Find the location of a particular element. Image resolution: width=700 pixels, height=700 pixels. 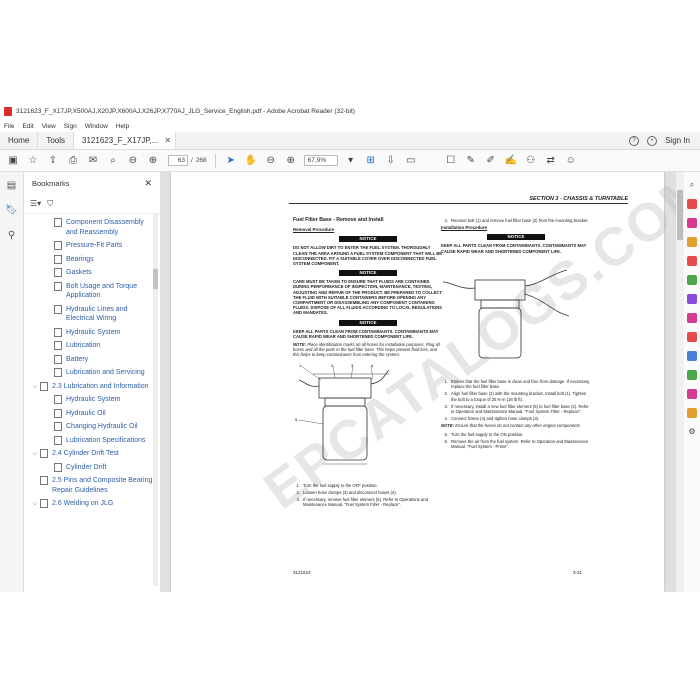

tab-document: 3121623_F_X17JP,... ✕ is located at coordinates (125, 140).